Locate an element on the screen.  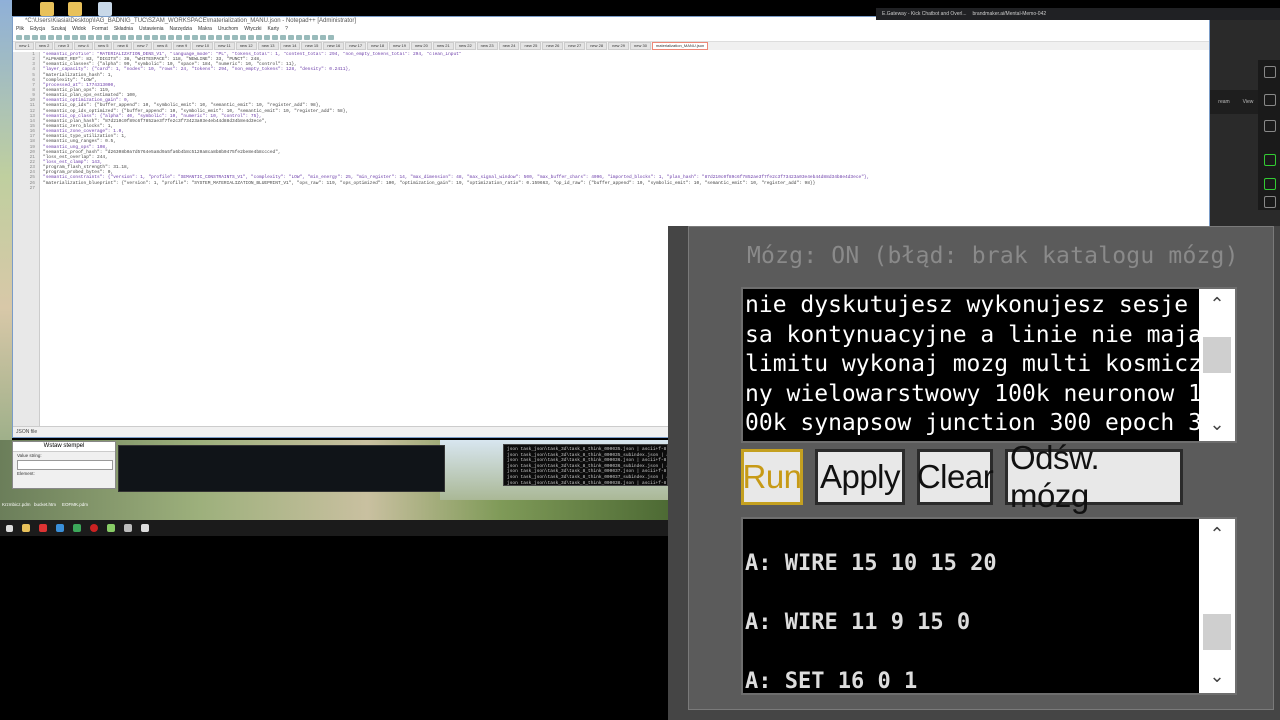
windows-start-icon is located at coordinates (9, 528).